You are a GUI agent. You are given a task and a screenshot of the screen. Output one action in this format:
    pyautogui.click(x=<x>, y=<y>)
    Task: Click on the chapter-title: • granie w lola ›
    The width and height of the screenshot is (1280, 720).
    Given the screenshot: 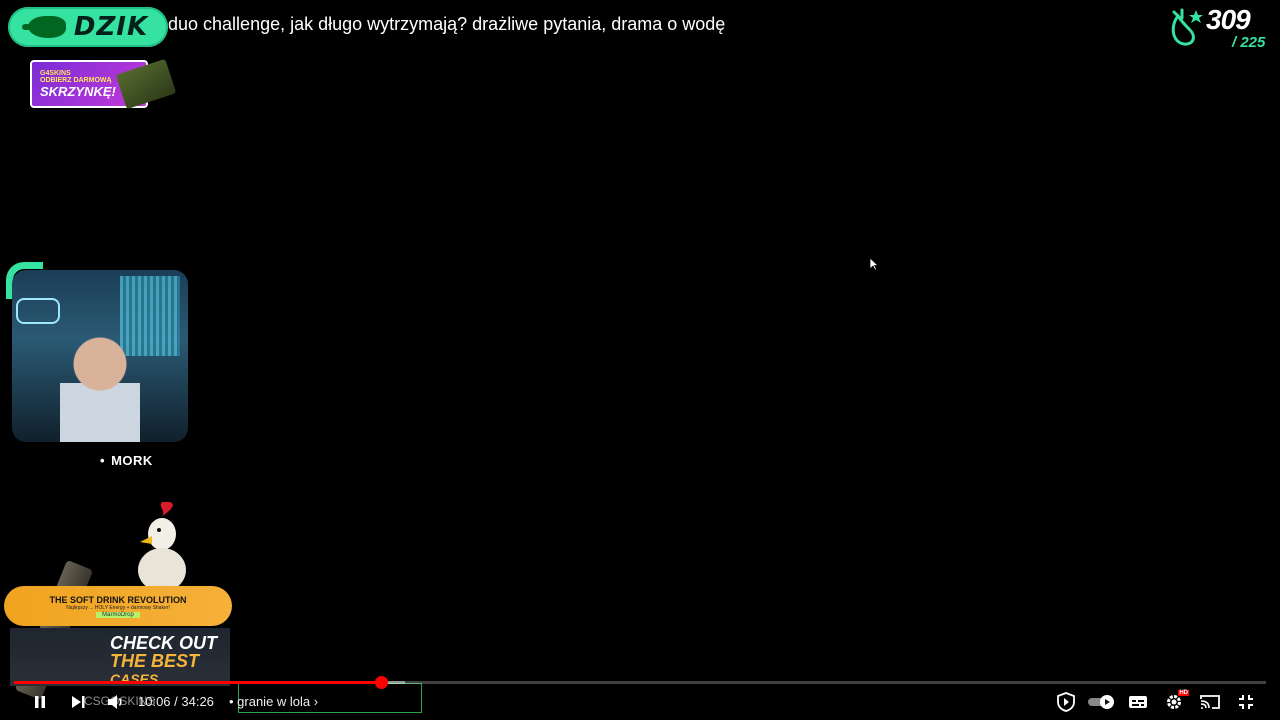 What is the action you would take?
    pyautogui.click(x=273, y=701)
    